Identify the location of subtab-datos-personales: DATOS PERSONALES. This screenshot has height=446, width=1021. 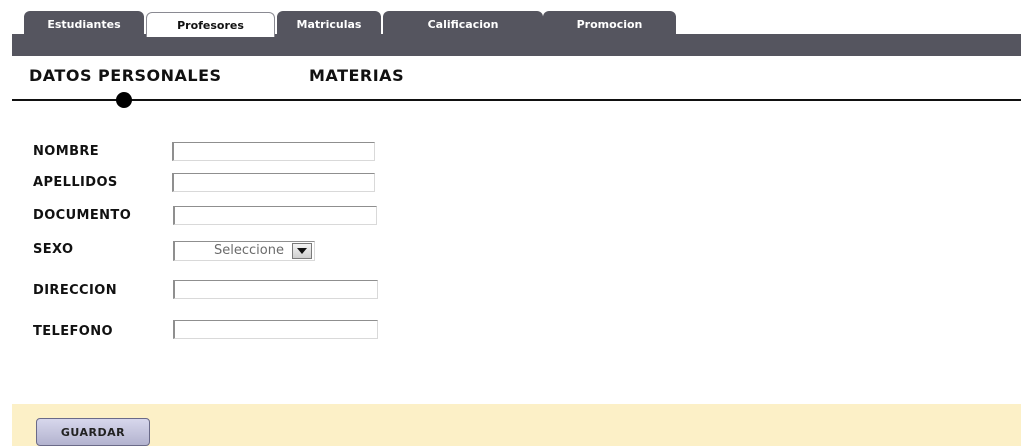
(125, 75).